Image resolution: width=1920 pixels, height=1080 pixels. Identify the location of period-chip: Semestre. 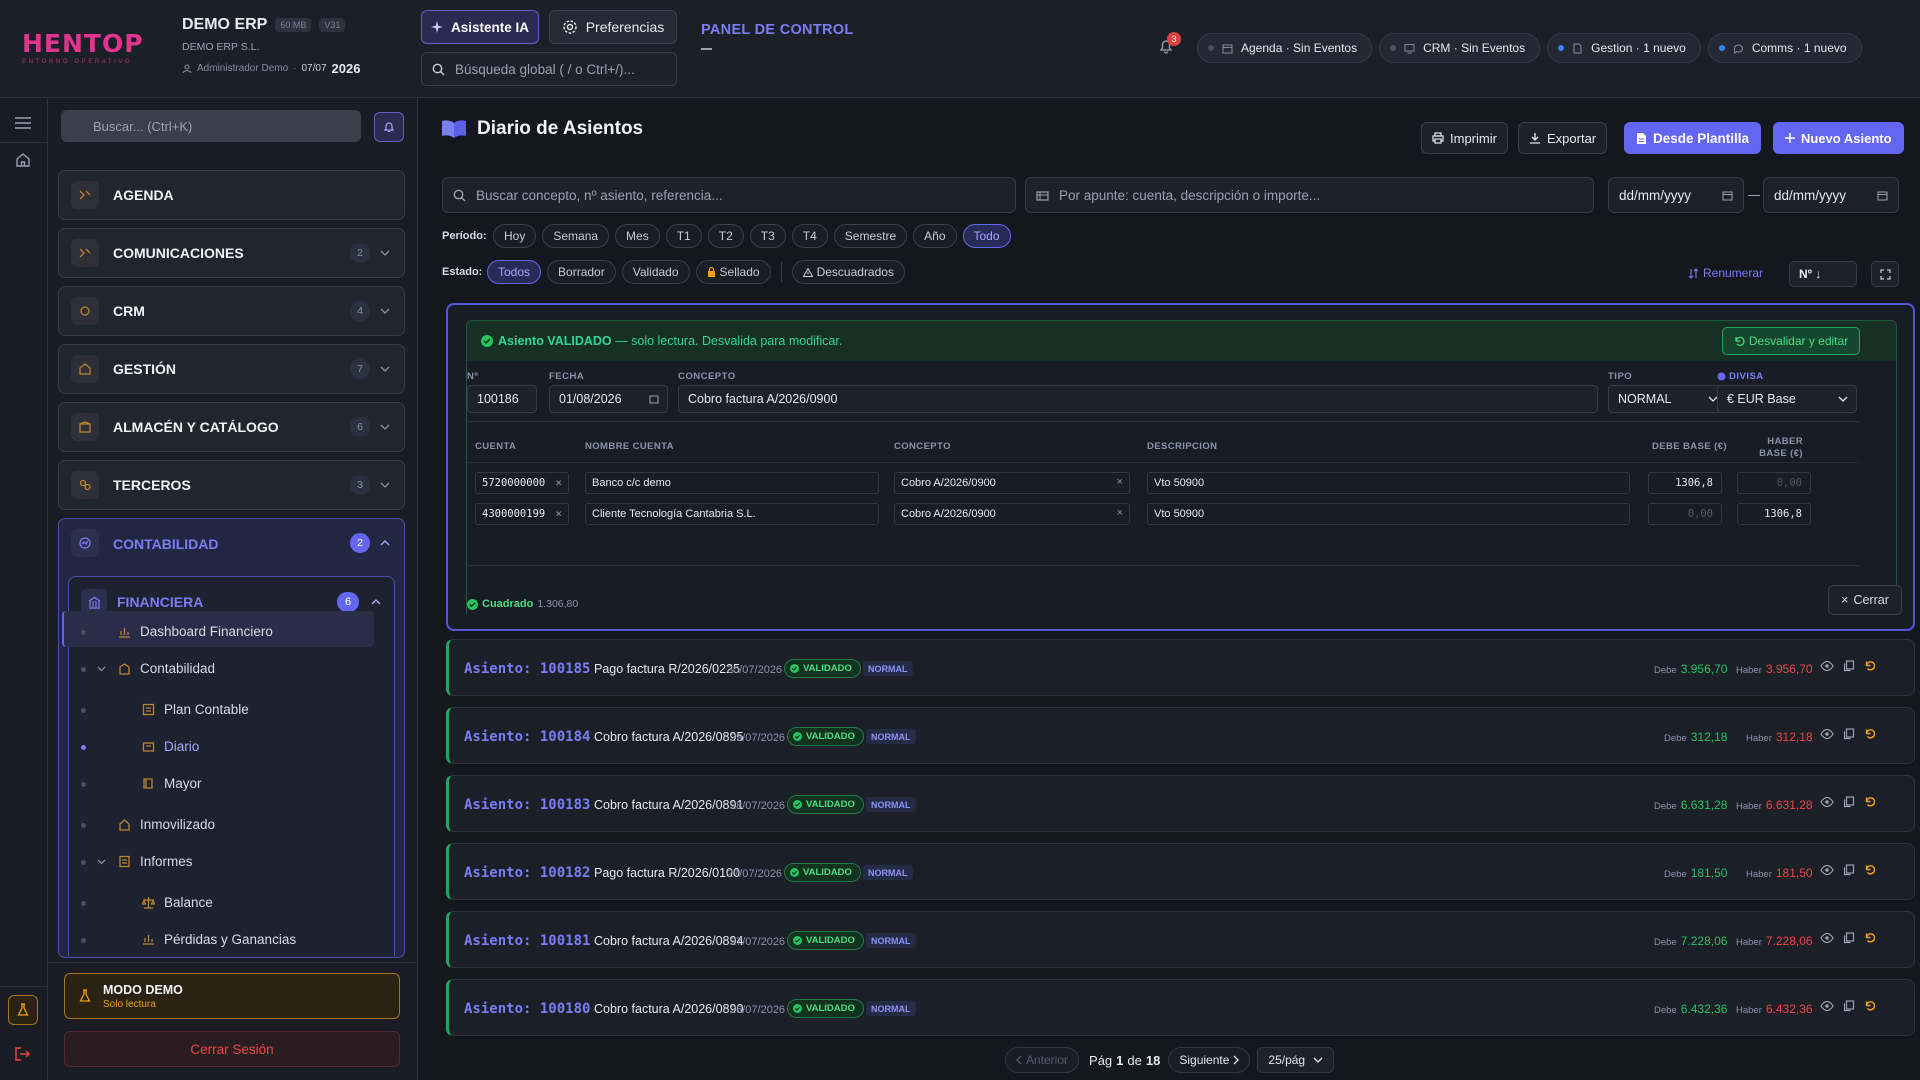
(870, 236).